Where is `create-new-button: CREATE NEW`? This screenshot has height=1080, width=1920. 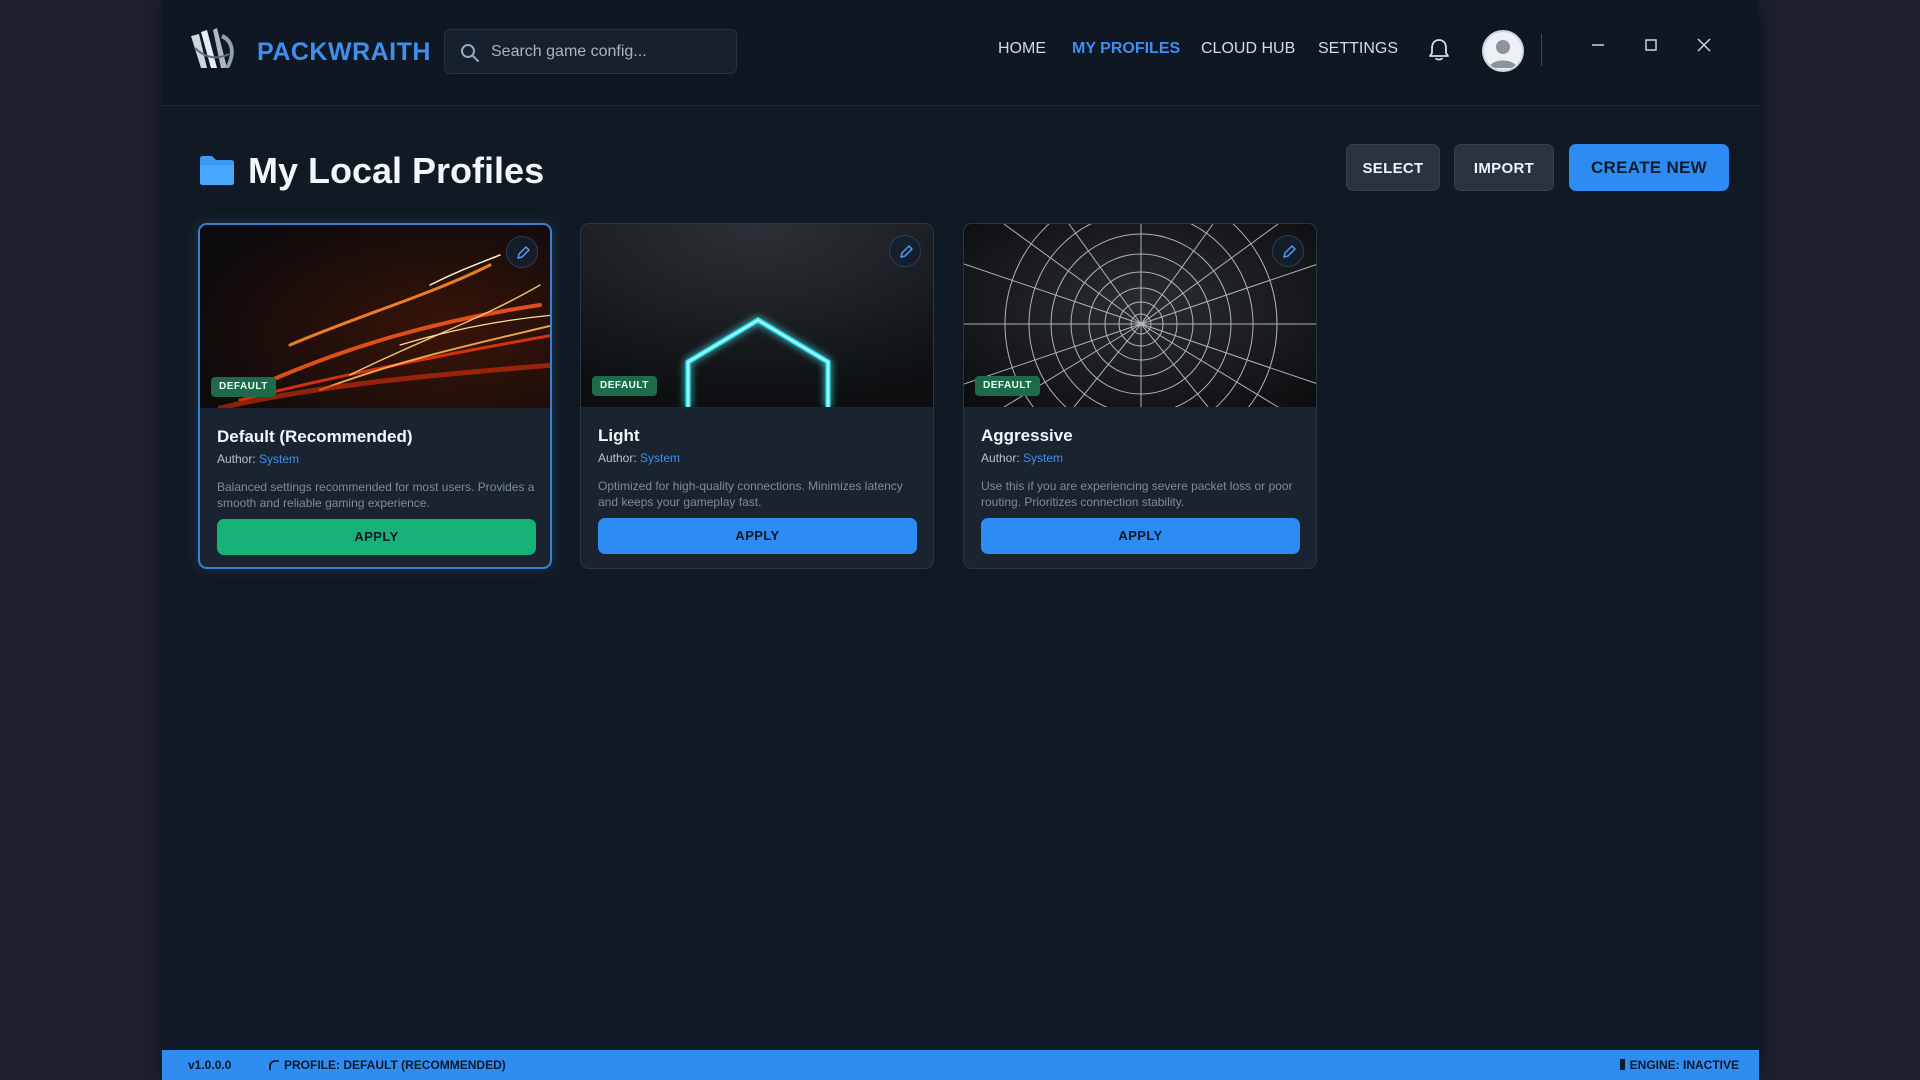 create-new-button: CREATE NEW is located at coordinates (1649, 167).